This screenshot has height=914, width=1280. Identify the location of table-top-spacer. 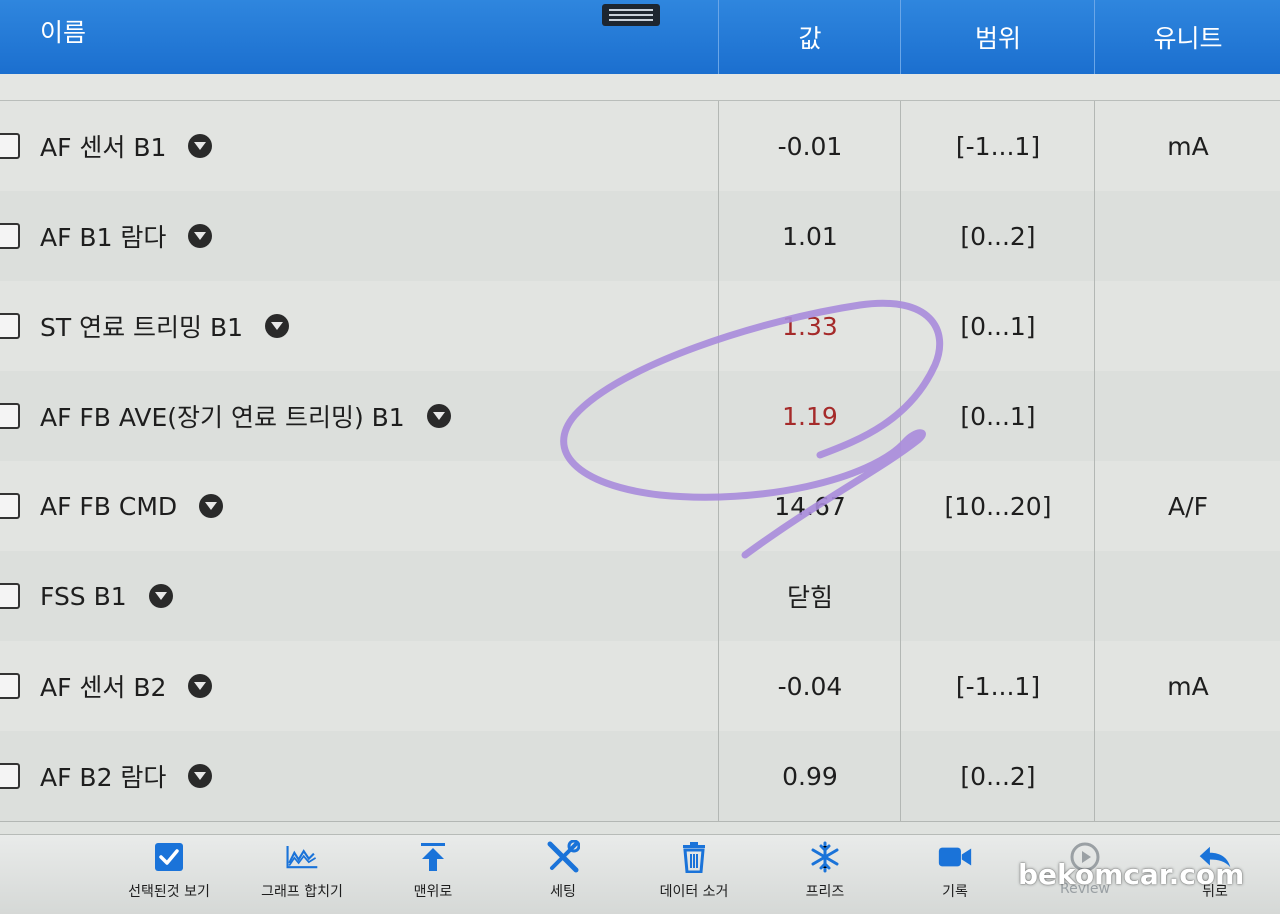
(640, 87).